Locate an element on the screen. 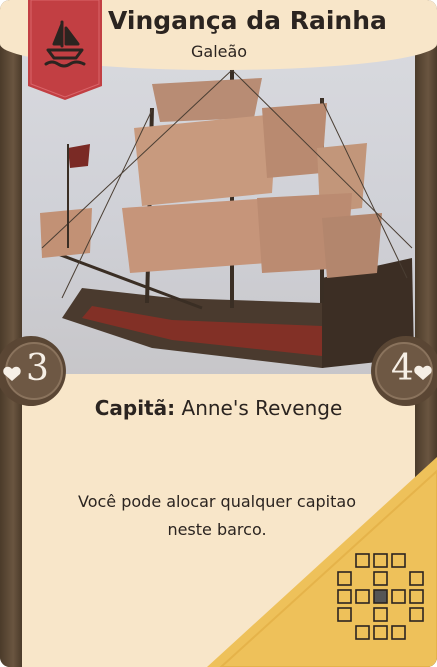  range-grid-center-cell is located at coordinates (380, 596).